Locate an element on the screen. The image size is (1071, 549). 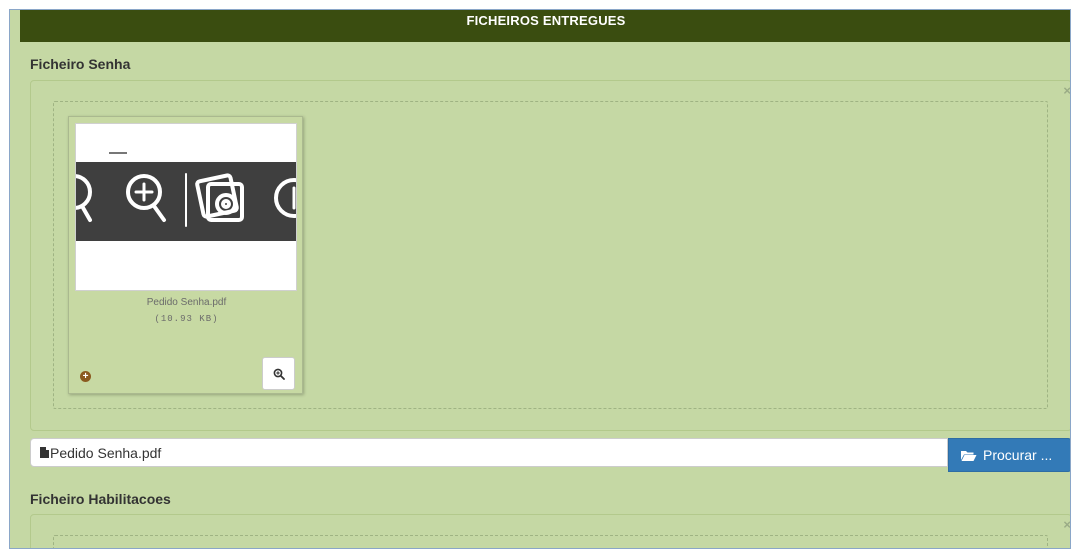
panel-title: FICHEIROS ENTREGUES is located at coordinates (546, 20).